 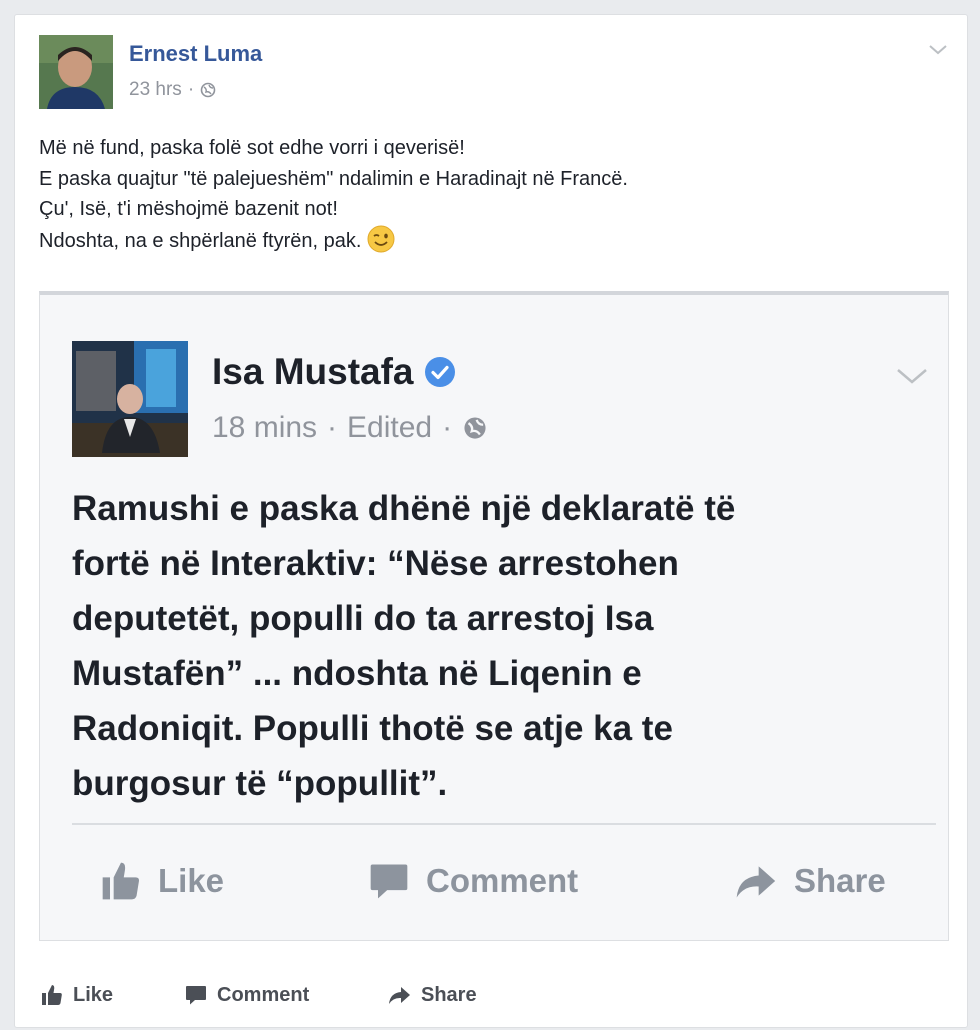 What do you see at coordinates (439, 372) in the screenshot?
I see `verified-badge-icon` at bounding box center [439, 372].